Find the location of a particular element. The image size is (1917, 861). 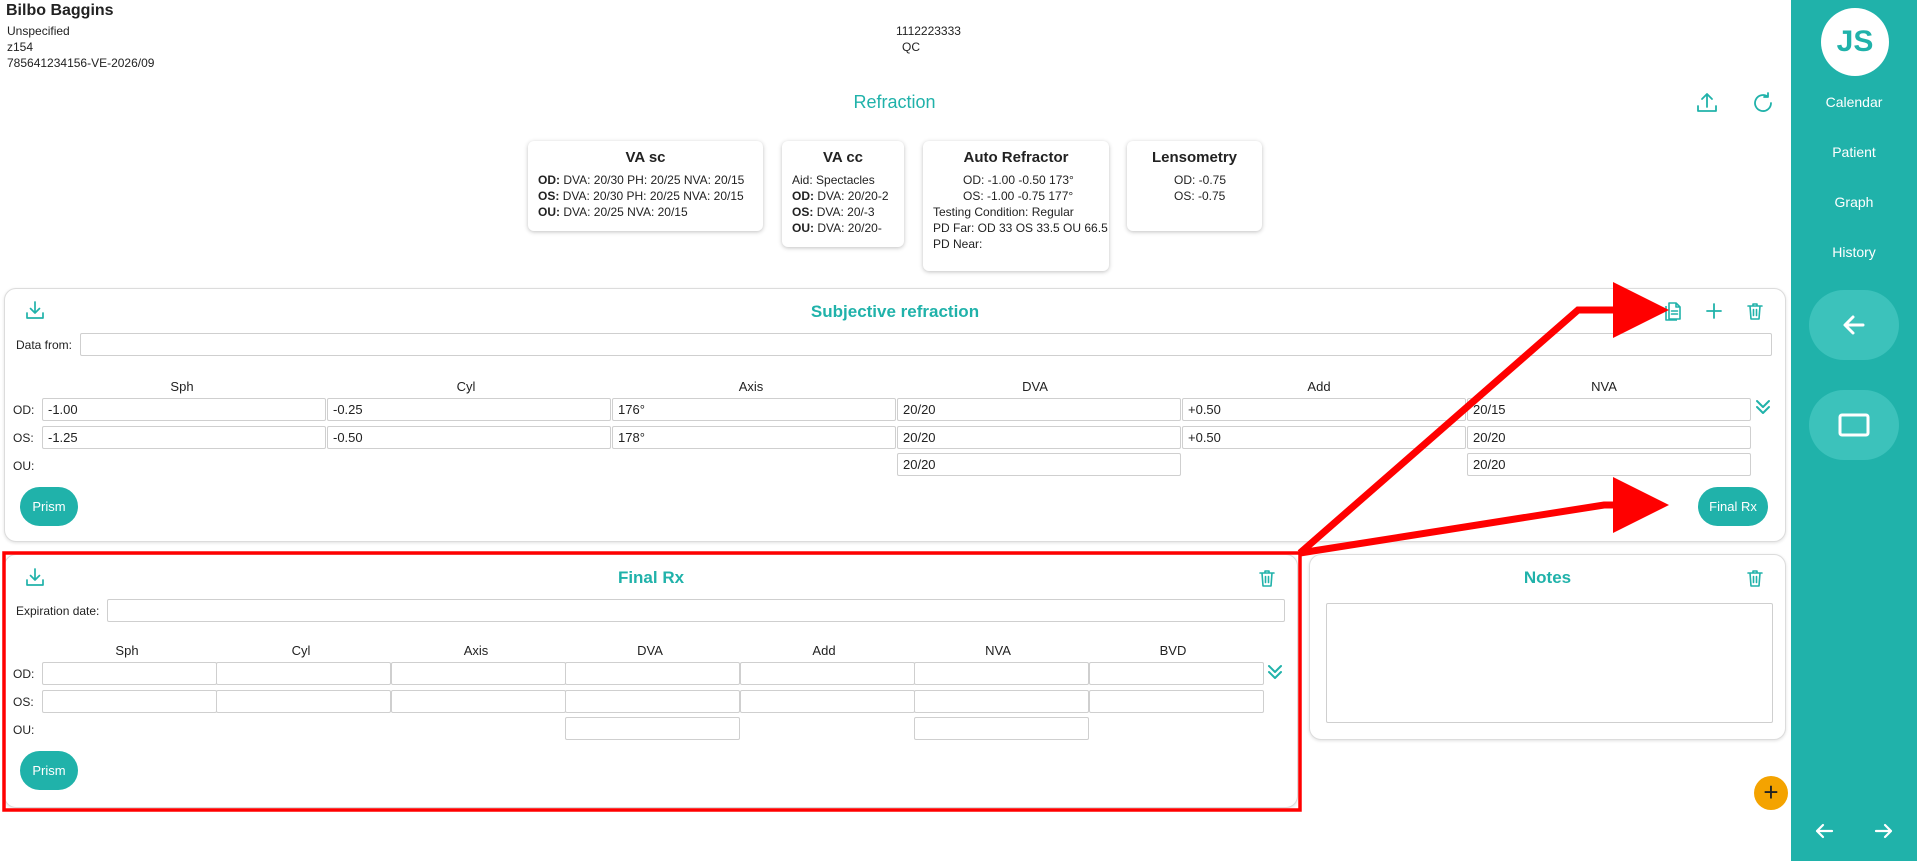

data-from-input is located at coordinates (926, 344).